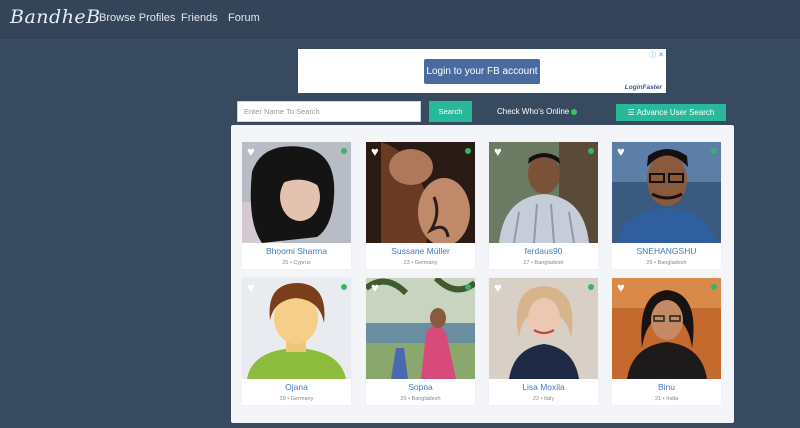 The width and height of the screenshot is (800, 428). I want to click on profile-card: ♥ Binu 21 • India, so click(666, 341).